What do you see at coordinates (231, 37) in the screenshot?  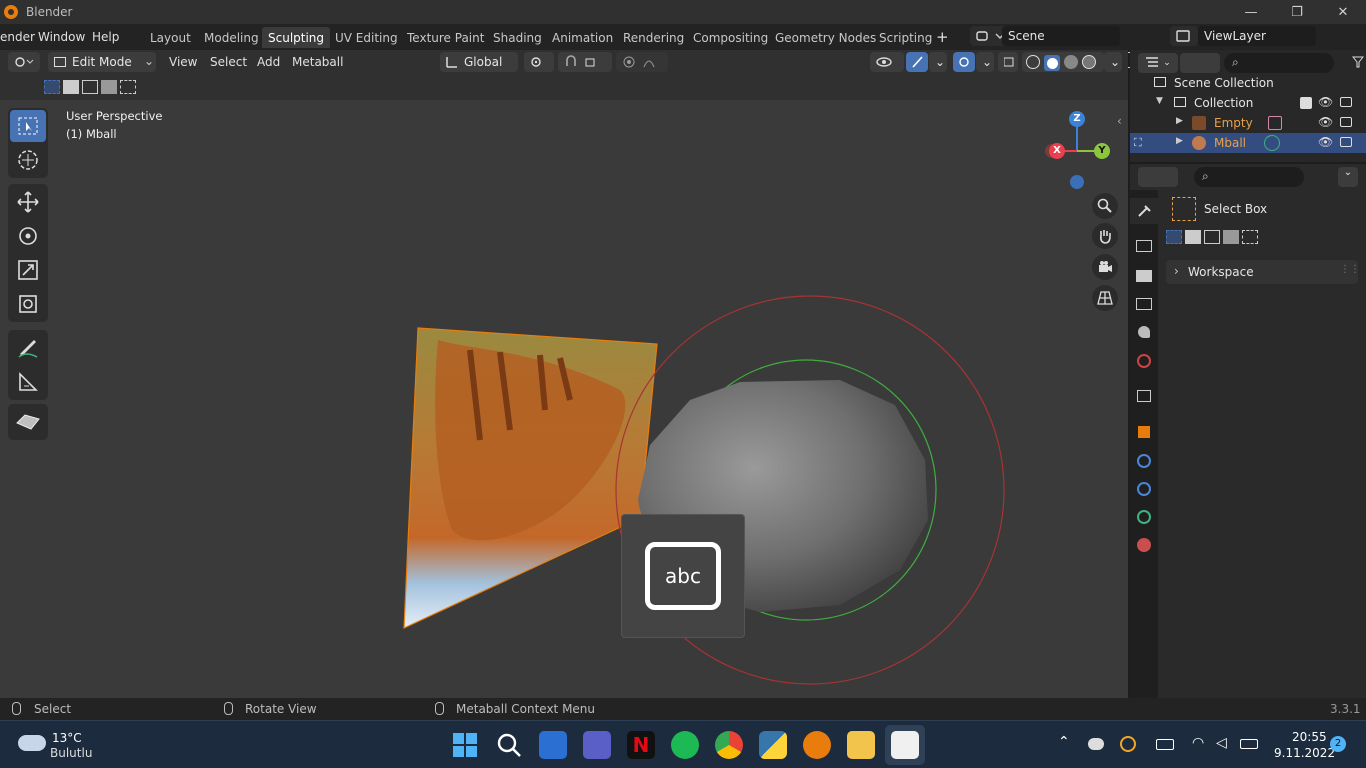 I see `tab-modeling: Modeling` at bounding box center [231, 37].